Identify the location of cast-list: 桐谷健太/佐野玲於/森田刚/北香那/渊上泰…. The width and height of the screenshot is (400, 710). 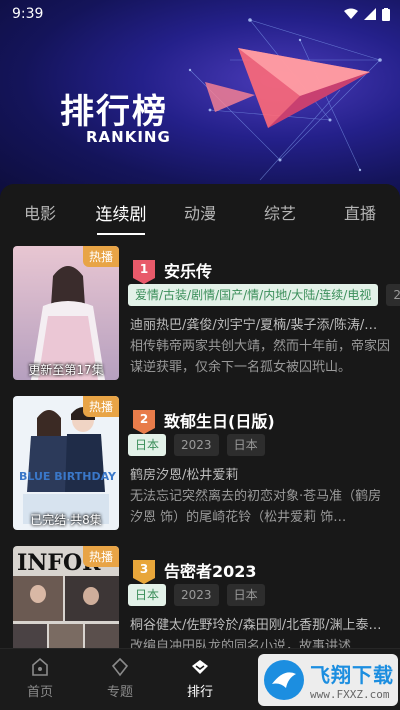
(256, 625).